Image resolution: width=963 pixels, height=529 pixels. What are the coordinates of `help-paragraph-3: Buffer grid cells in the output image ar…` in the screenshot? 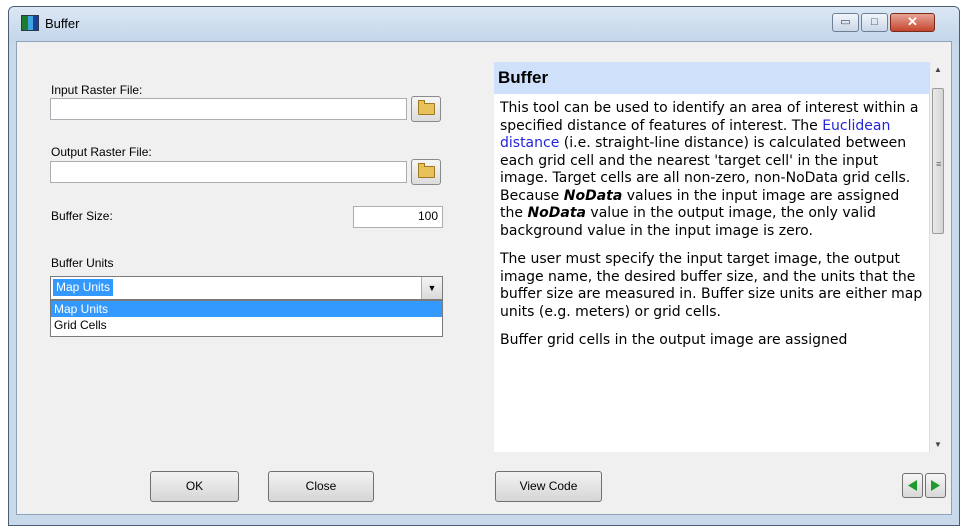 It's located at (674, 340).